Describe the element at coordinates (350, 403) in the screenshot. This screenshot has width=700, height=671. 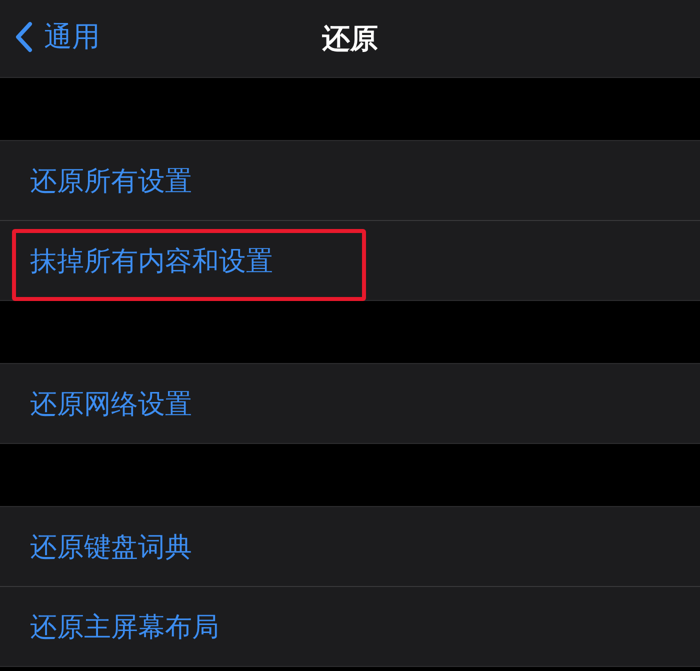
I see `settings-row: 还原网络设置` at that location.